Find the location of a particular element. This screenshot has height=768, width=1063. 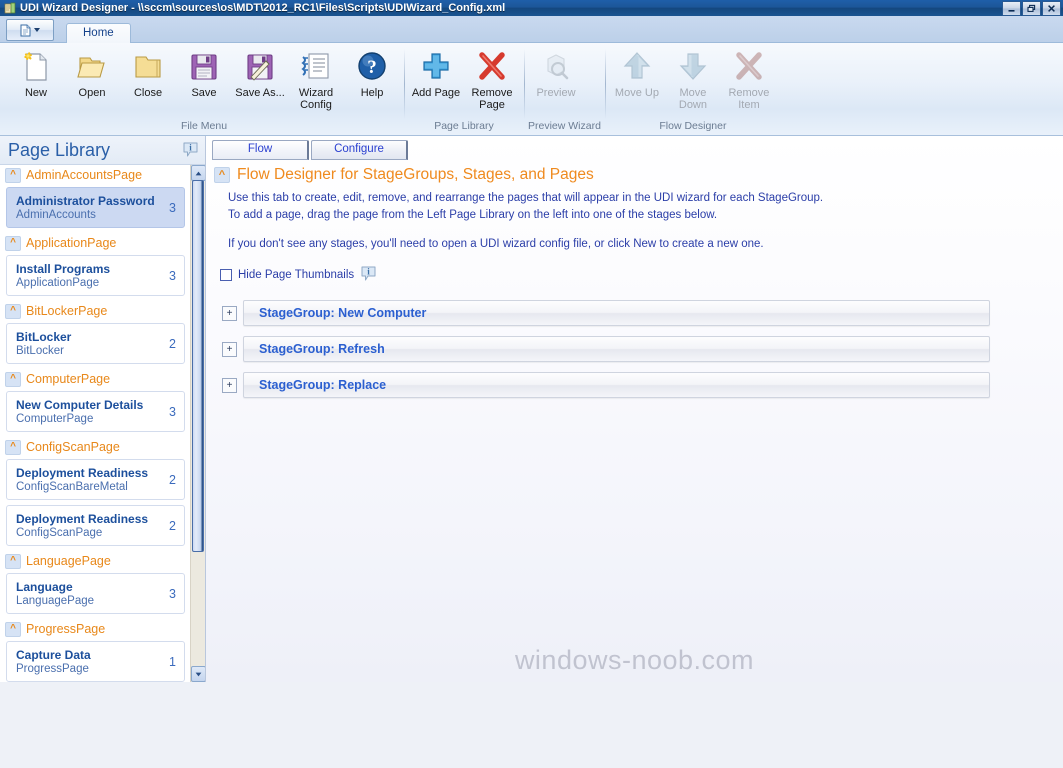

page-item-name: Capture Data is located at coordinates (53, 654).